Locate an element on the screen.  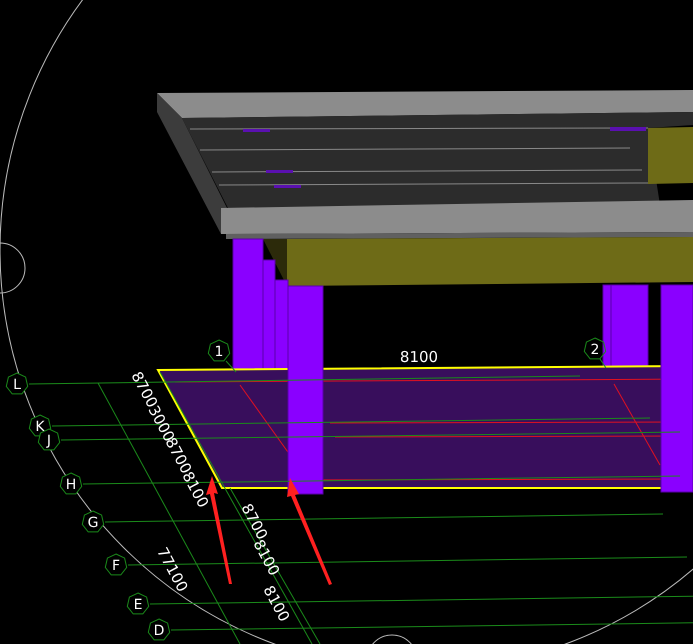
grid-bubble: H is located at coordinates (71, 483).